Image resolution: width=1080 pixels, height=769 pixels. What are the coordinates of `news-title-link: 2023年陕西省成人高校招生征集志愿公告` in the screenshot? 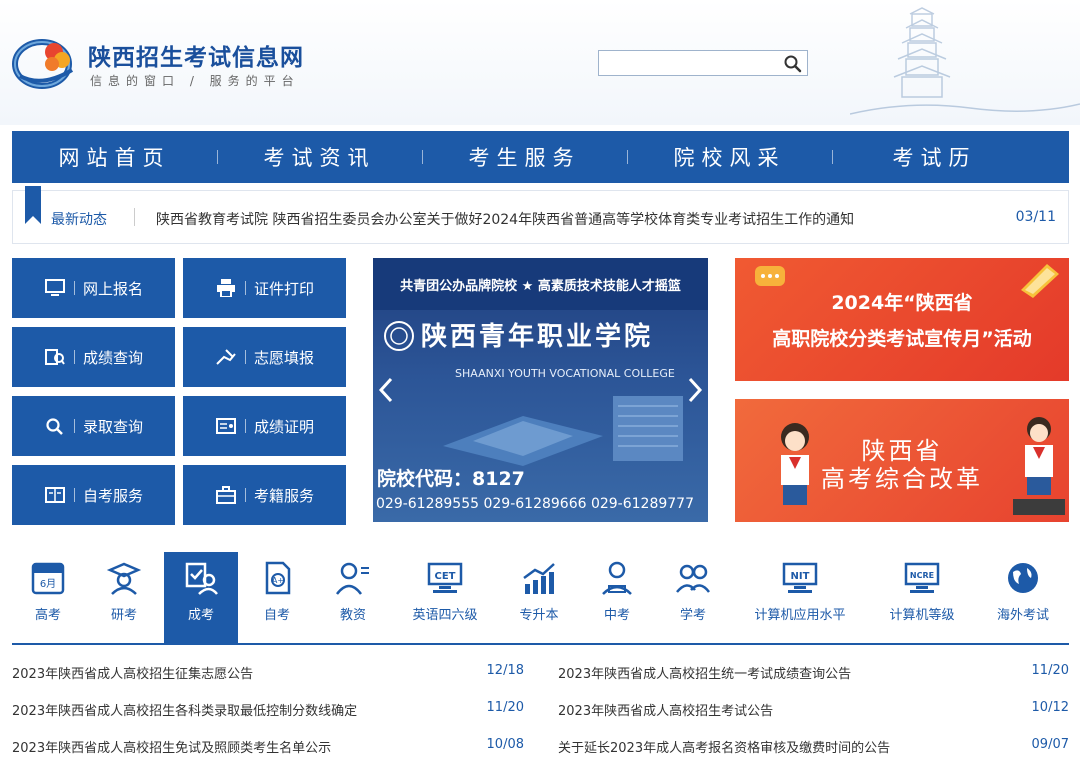 It's located at (132, 672).